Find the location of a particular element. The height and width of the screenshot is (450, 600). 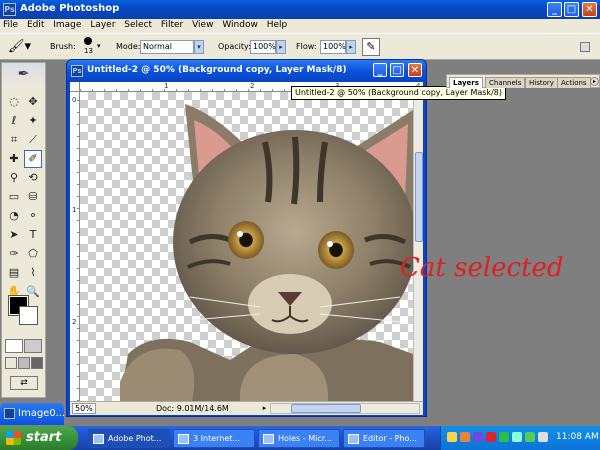

marquee-tool-icon: ◌ is located at coordinates (14, 102).